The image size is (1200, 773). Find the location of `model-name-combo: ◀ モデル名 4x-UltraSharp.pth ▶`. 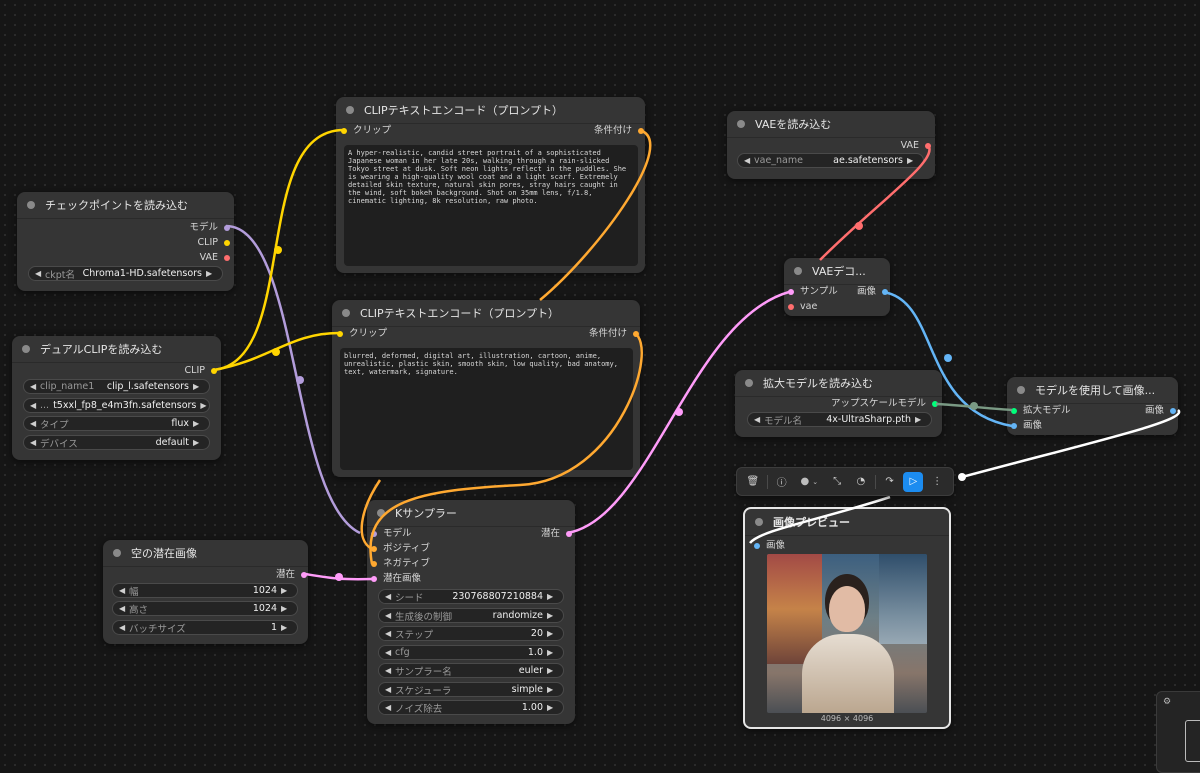

model-name-combo: ◀ モデル名 4x-UltraSharp.pth ▶ is located at coordinates (839, 419).